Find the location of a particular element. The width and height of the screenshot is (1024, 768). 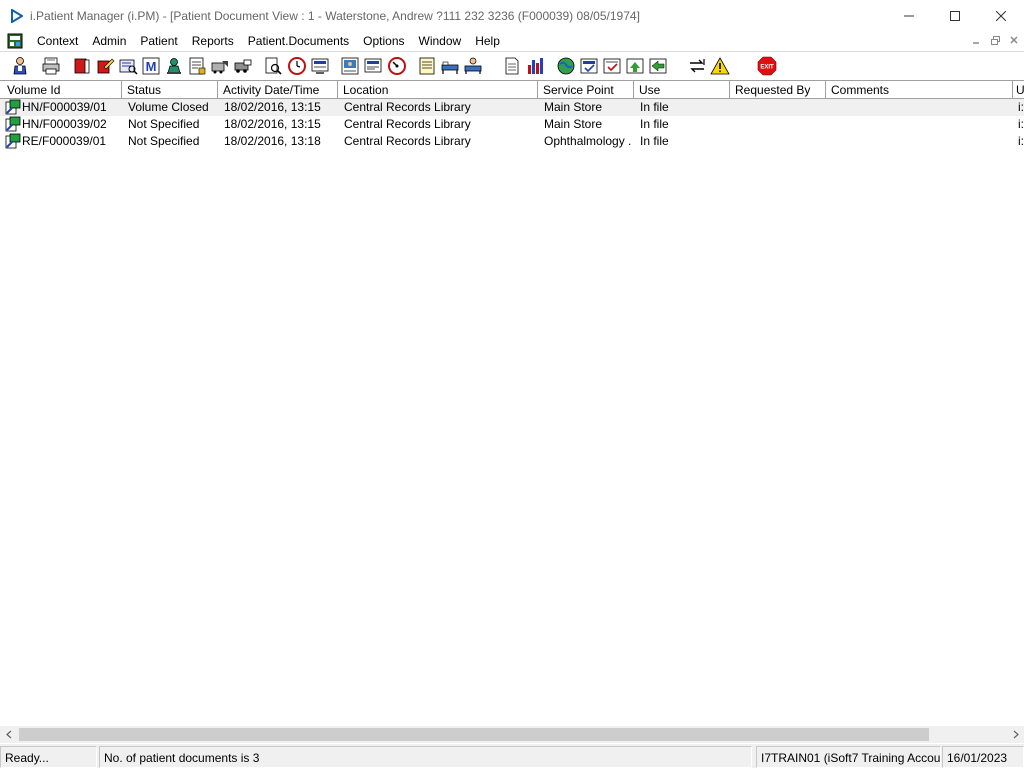

toolbar-button-notes is located at coordinates (427, 66).